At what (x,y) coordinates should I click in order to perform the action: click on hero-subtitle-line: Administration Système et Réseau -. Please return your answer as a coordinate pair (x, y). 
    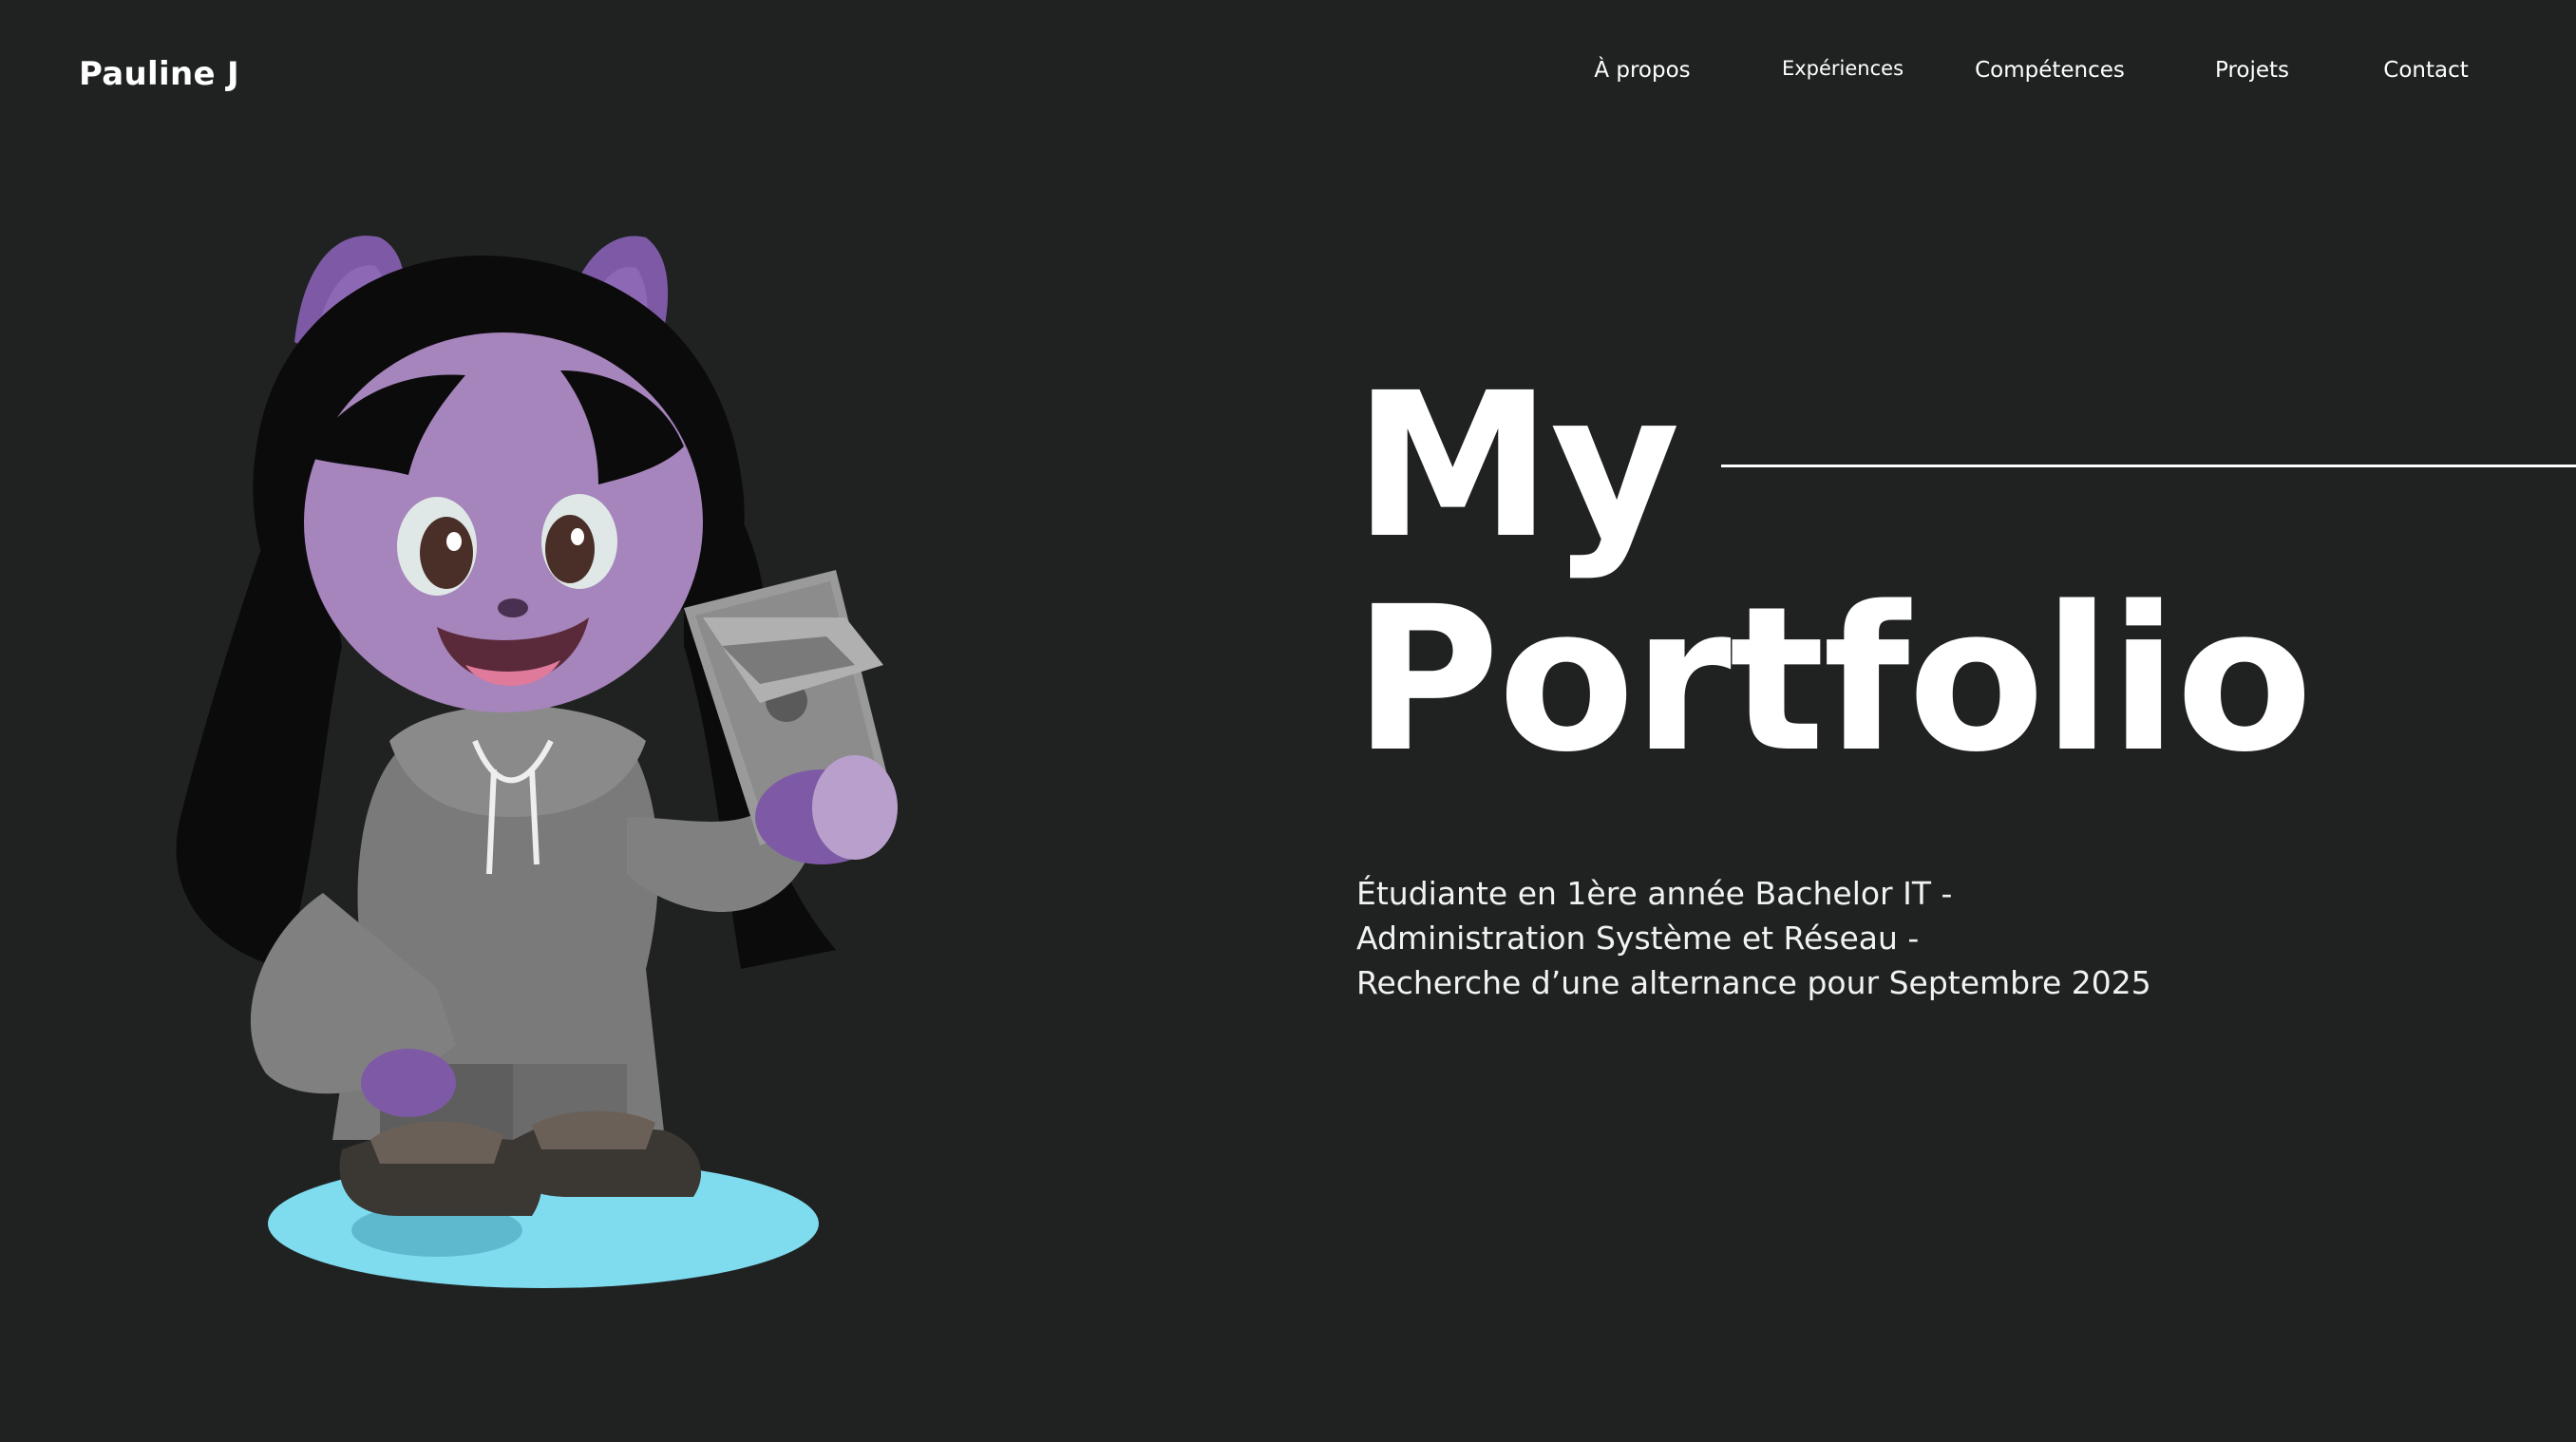
    Looking at the image, I should click on (1638, 938).